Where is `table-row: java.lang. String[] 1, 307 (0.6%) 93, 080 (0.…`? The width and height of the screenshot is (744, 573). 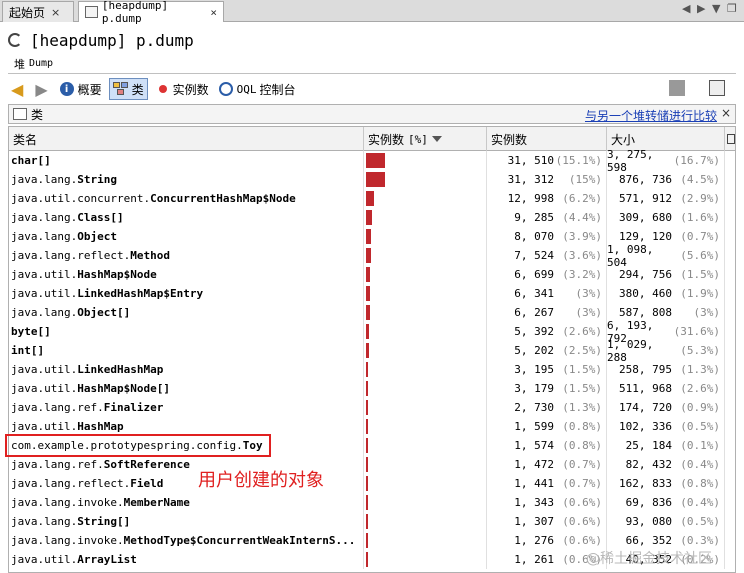 table-row: java.lang. String[] 1, 307 (0.6%) 93, 080 (0.… is located at coordinates (372, 521).